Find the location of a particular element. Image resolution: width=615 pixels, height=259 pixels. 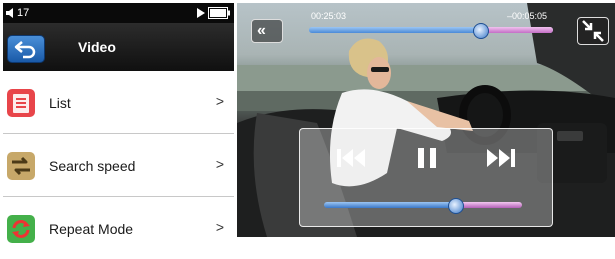

volume-slider is located at coordinates (423, 205).